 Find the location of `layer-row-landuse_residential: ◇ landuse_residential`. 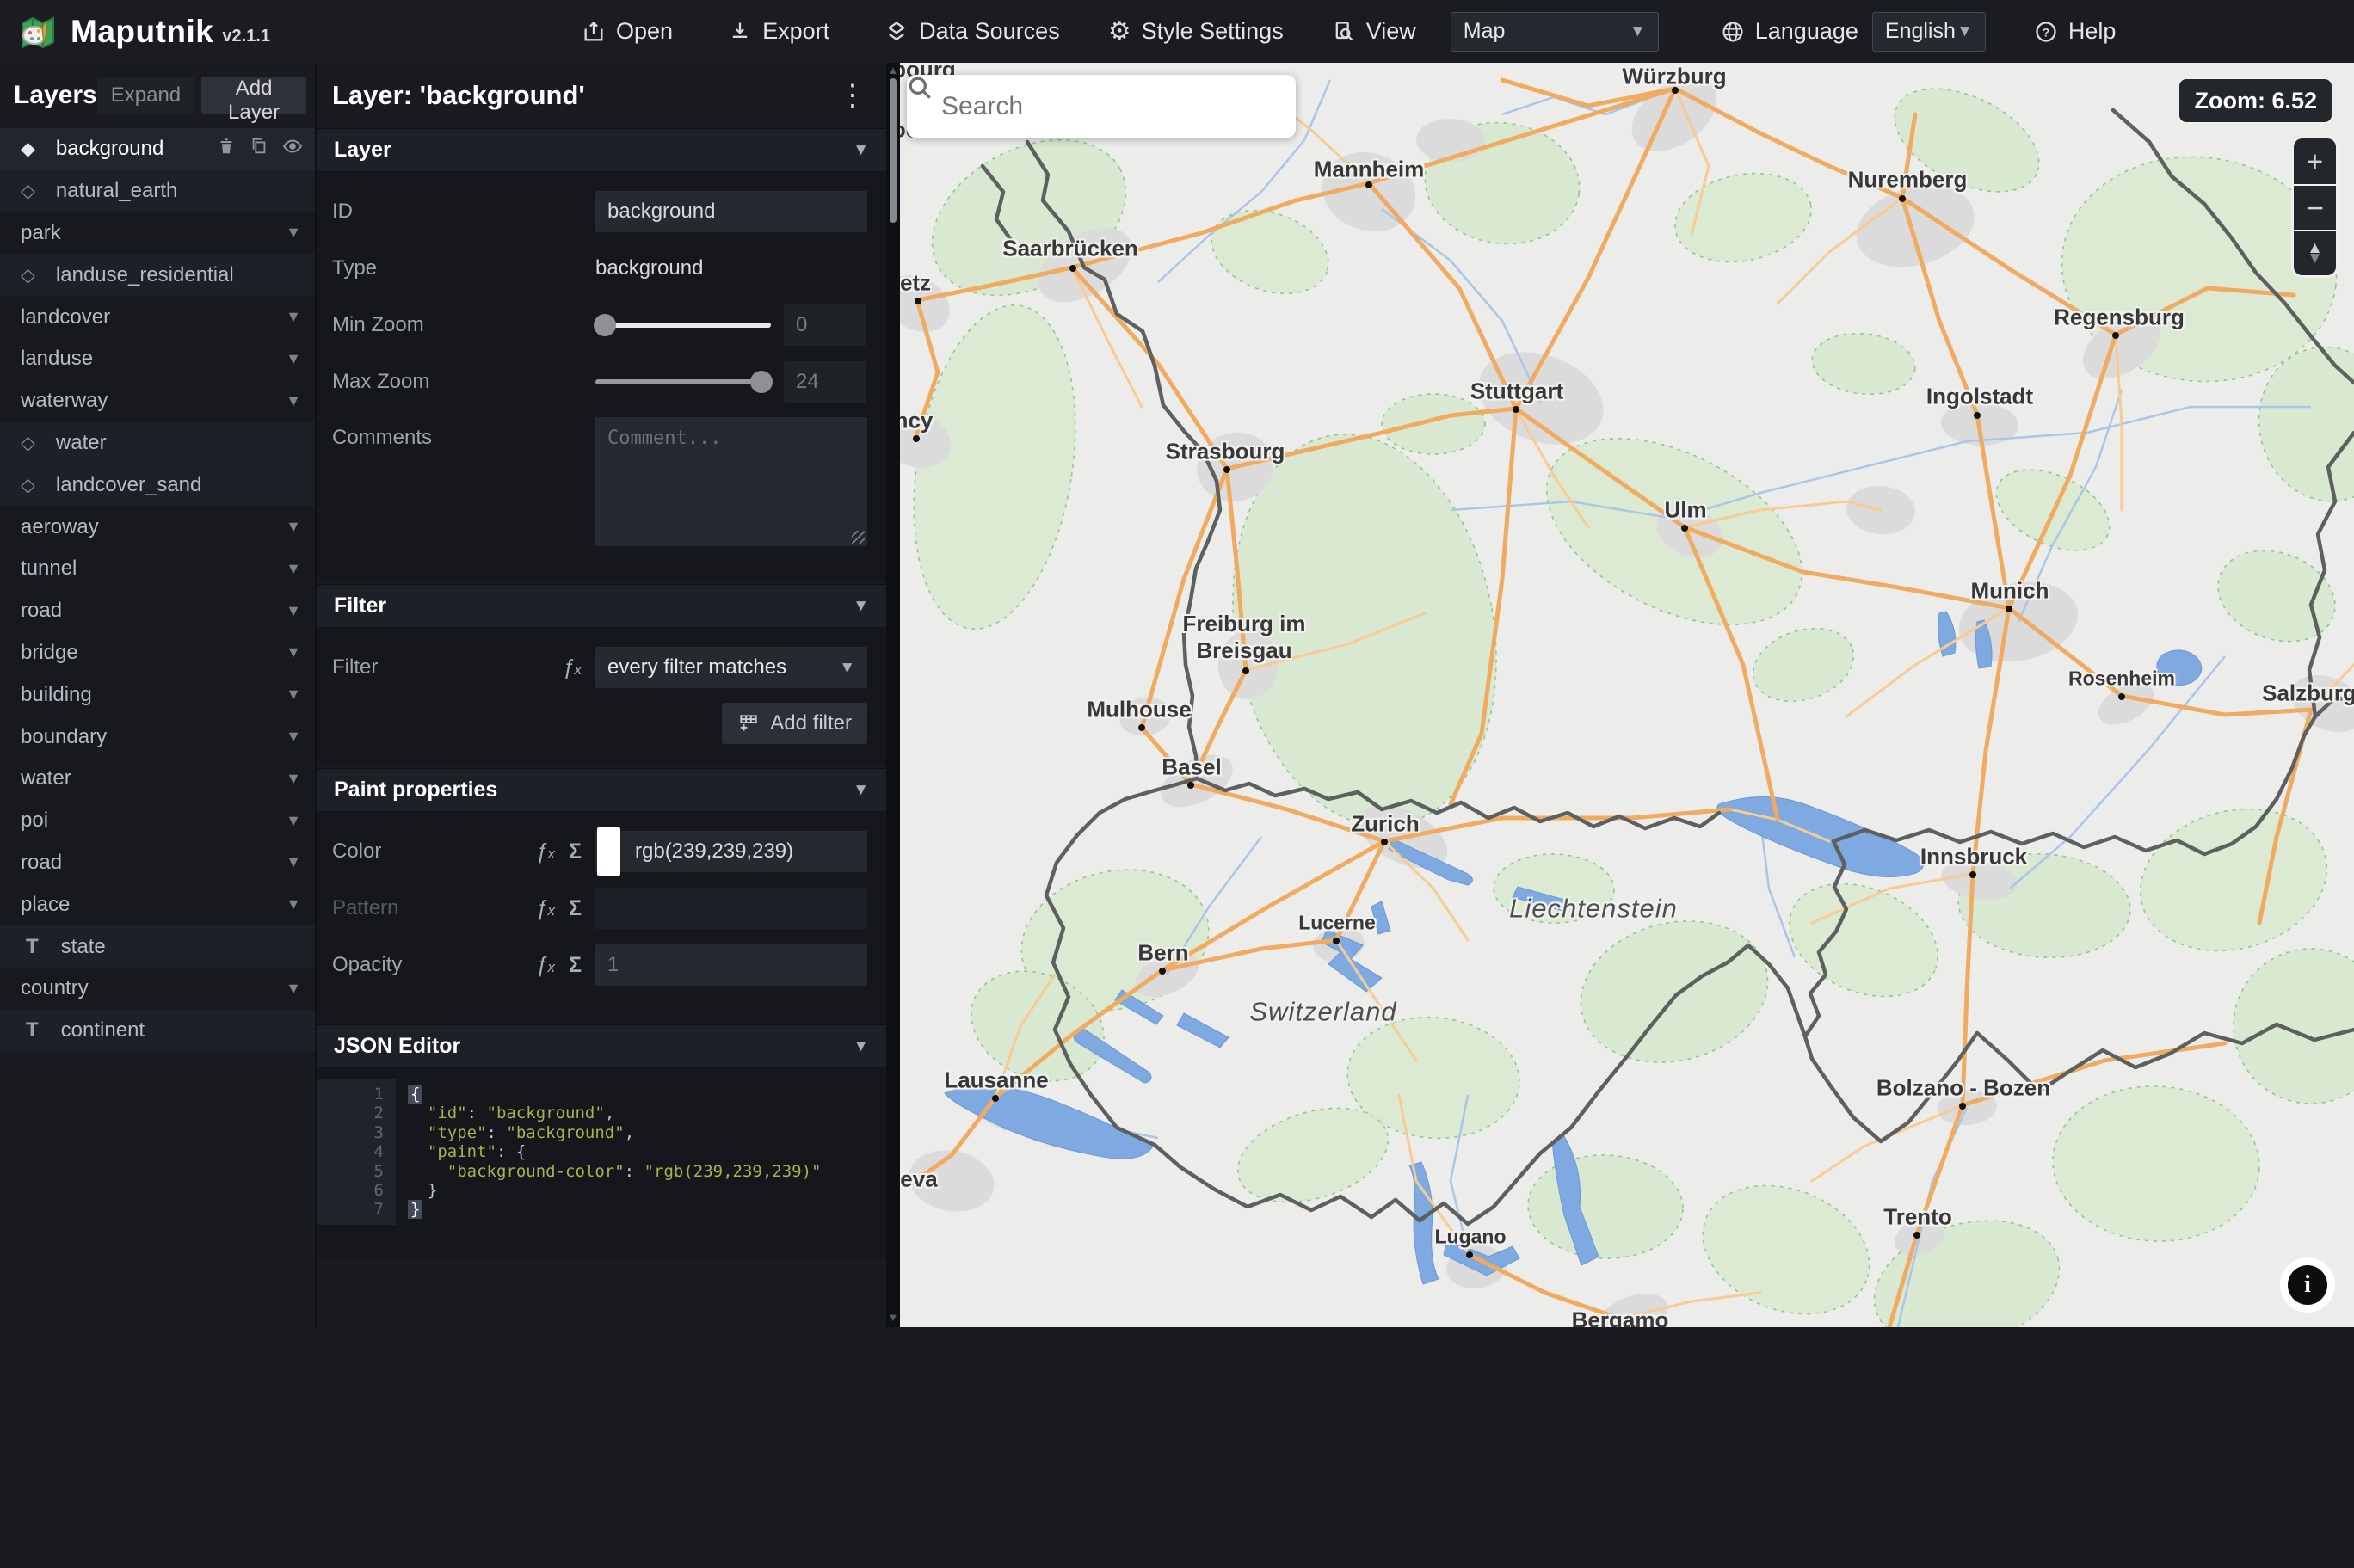

layer-row-landuse_residential: ◇ landuse_residential is located at coordinates (157, 275).